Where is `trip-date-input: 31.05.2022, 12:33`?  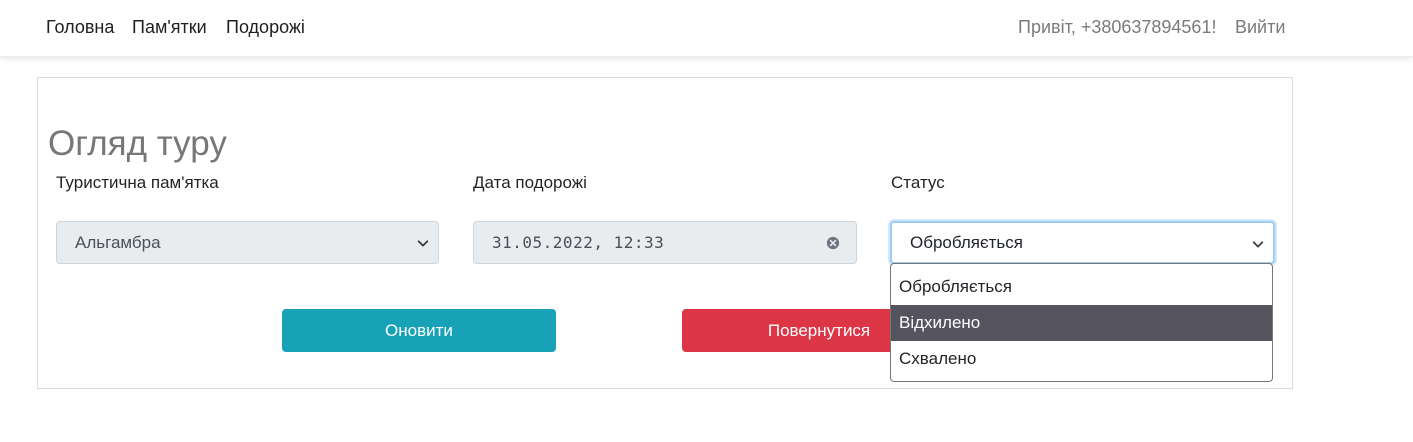 trip-date-input: 31.05.2022, 12:33 is located at coordinates (665, 242).